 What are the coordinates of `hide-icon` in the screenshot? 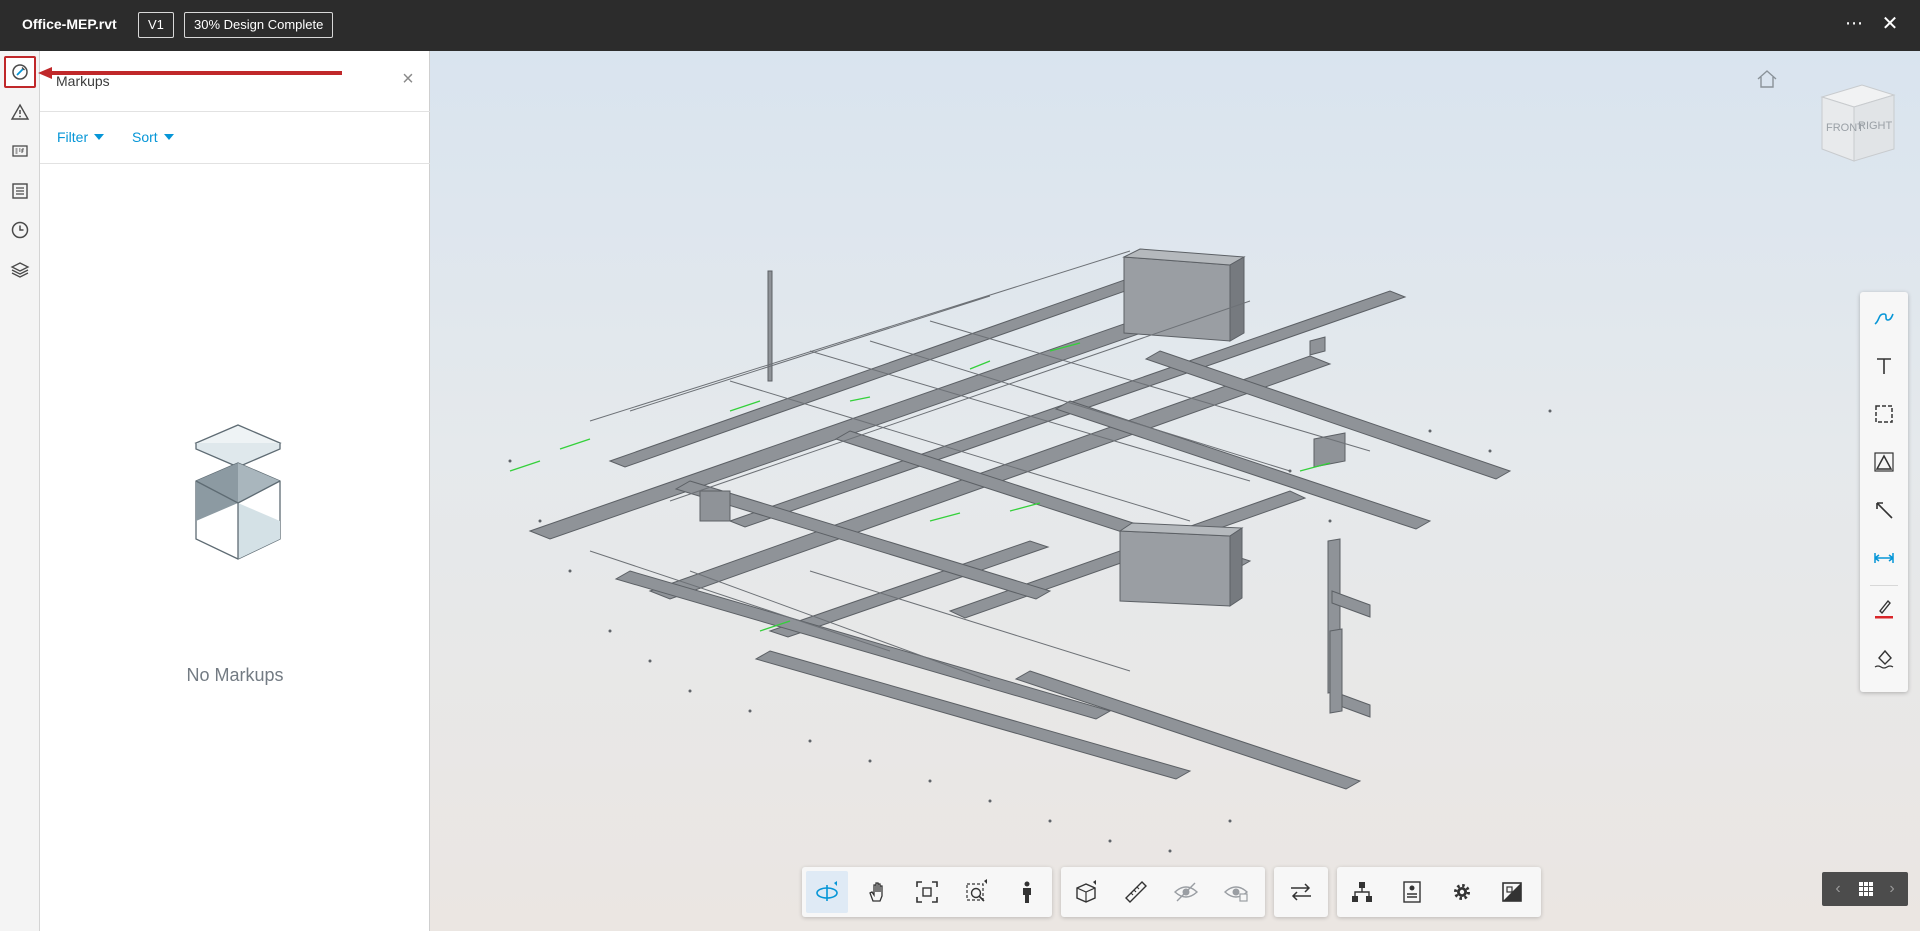 It's located at (1186, 892).